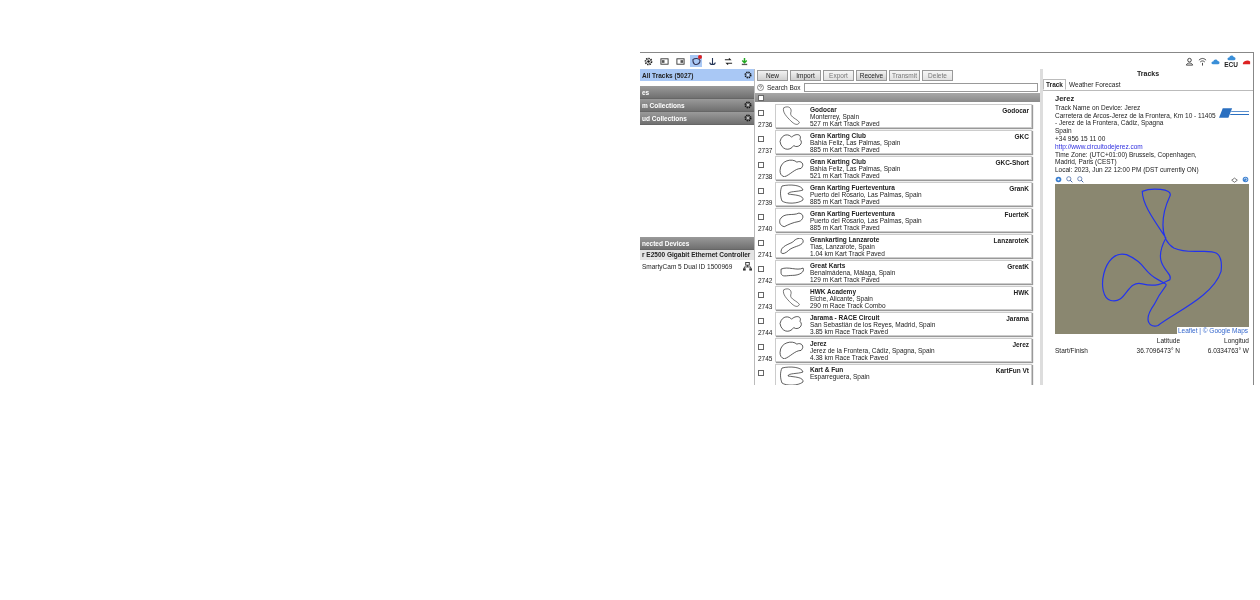 The image size is (1260, 600). What do you see at coordinates (1058, 179) in the screenshot?
I see `center-icon` at bounding box center [1058, 179].